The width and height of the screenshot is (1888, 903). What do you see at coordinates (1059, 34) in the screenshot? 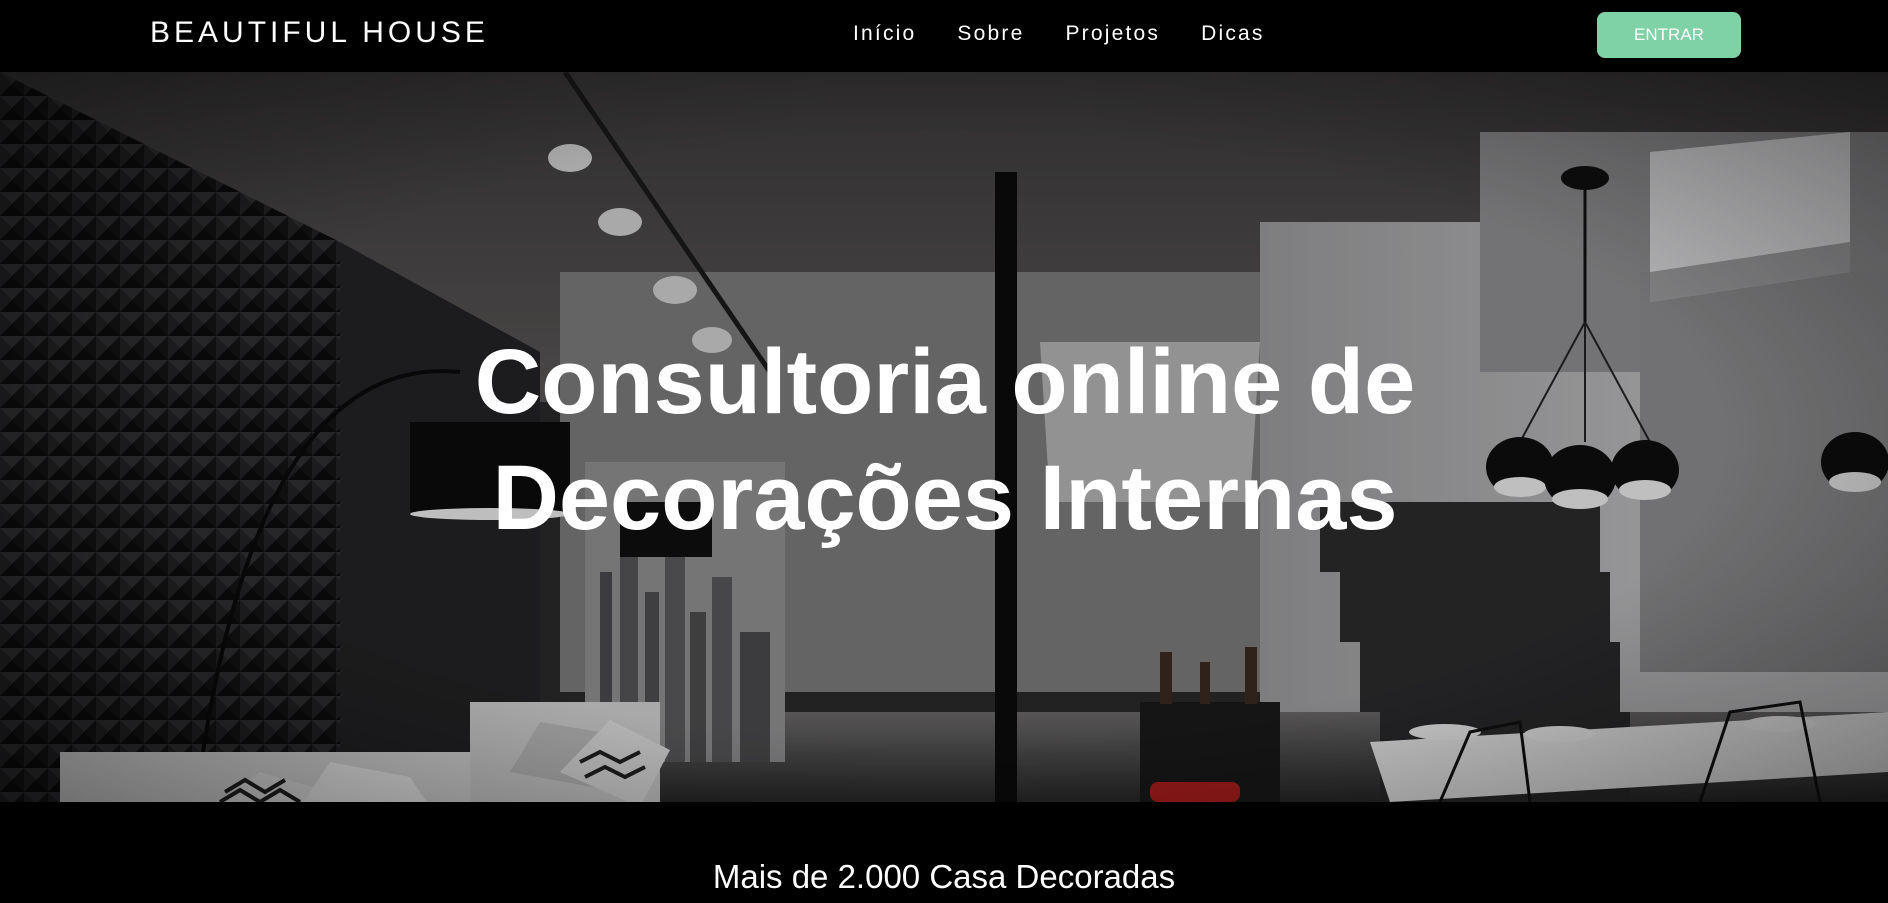
I see `main-nav: Início Sobre Projetos Dicas` at bounding box center [1059, 34].